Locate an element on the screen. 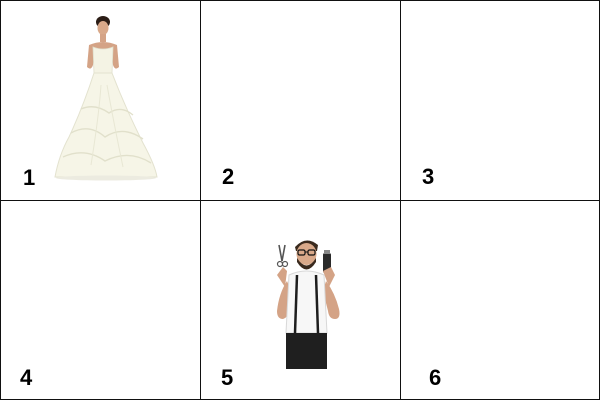 The width and height of the screenshot is (600, 400). bride-image is located at coordinates (106, 98).